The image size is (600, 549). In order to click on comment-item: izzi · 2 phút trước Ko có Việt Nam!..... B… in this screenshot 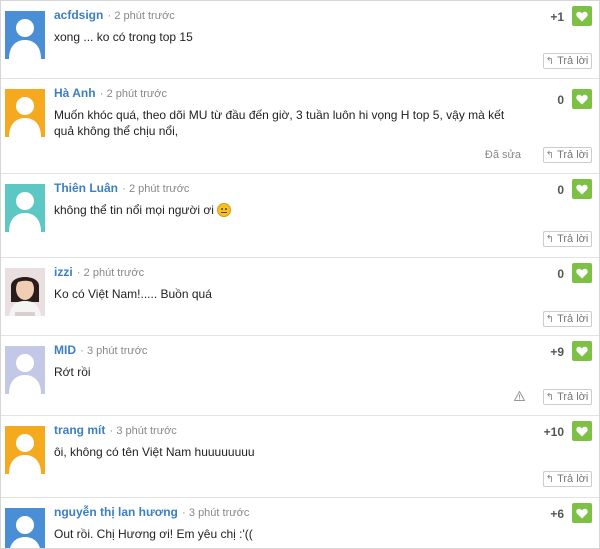, I will do `click(300, 297)`.